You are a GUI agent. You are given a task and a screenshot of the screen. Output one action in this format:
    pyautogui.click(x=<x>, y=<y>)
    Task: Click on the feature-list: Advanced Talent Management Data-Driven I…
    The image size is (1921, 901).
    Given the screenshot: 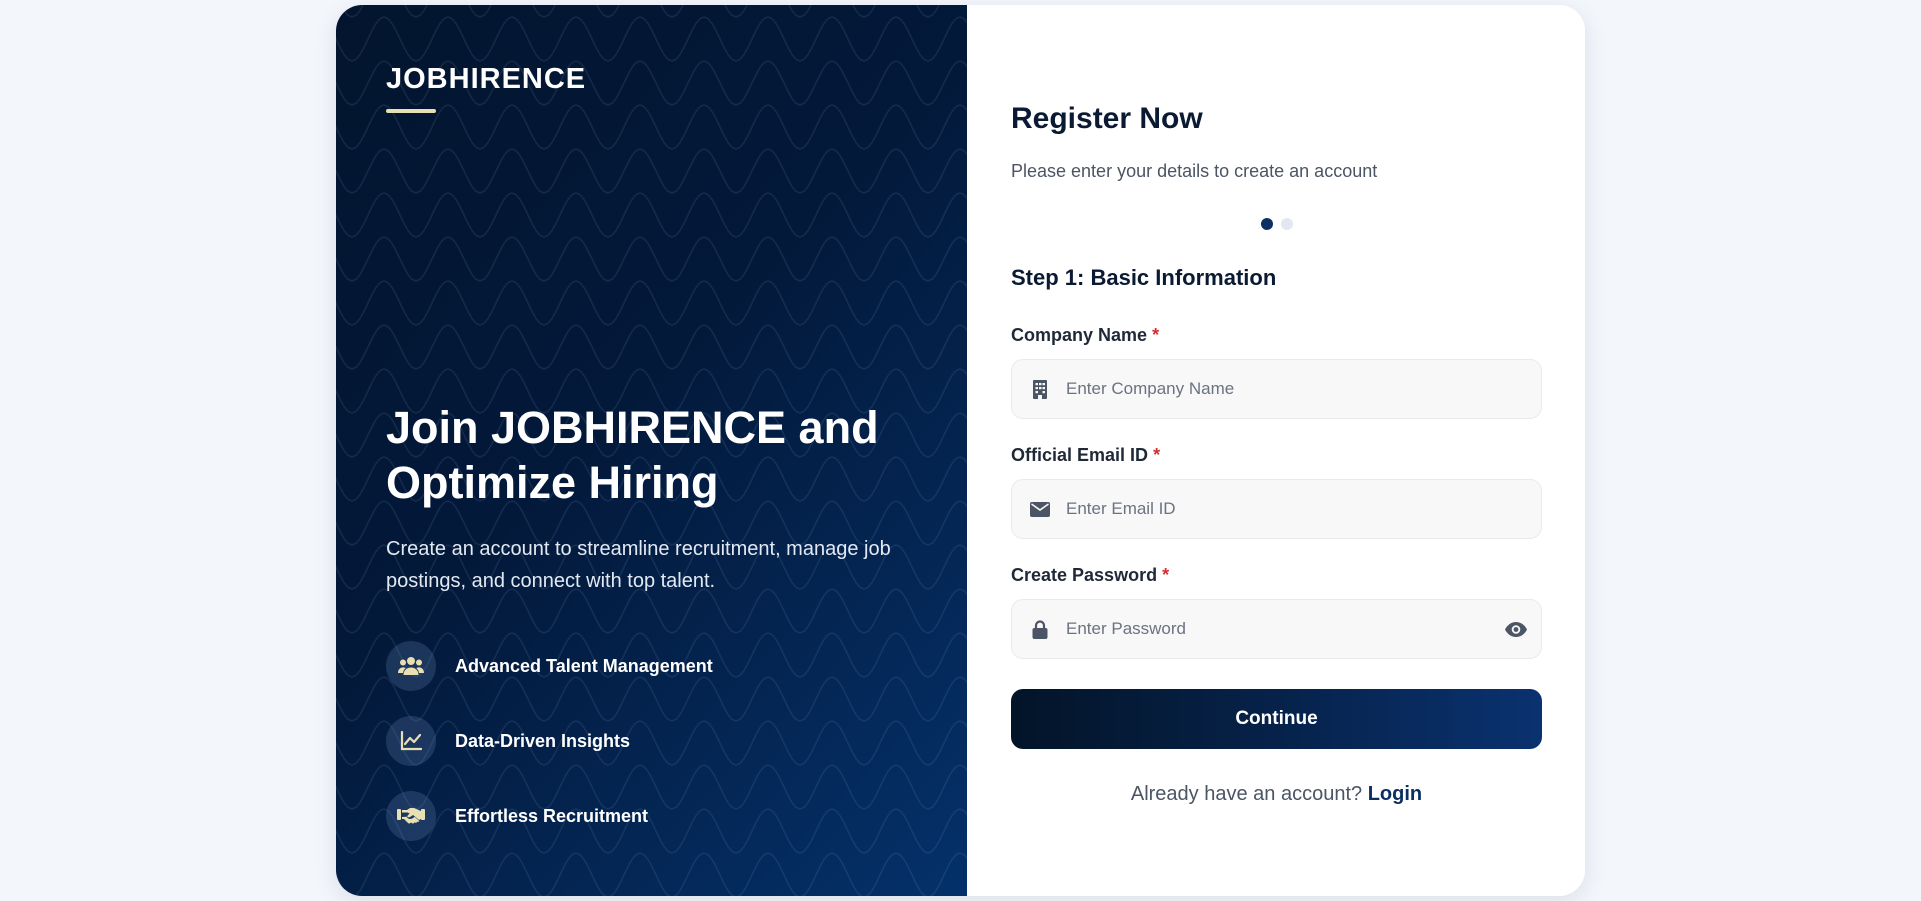 What is the action you would take?
    pyautogui.click(x=549, y=753)
    